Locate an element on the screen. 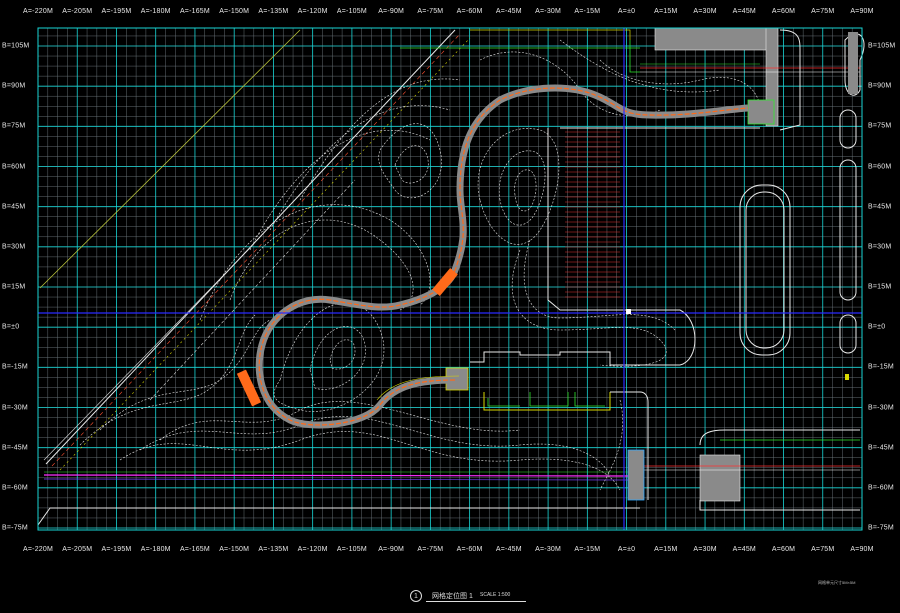  bottom-axis-label: A=-220M is located at coordinates (38, 549).